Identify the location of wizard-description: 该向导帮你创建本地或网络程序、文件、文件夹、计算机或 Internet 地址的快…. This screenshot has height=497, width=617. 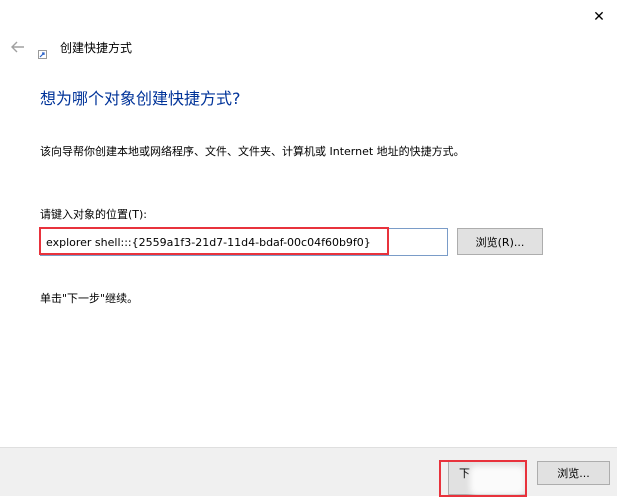
(252, 151).